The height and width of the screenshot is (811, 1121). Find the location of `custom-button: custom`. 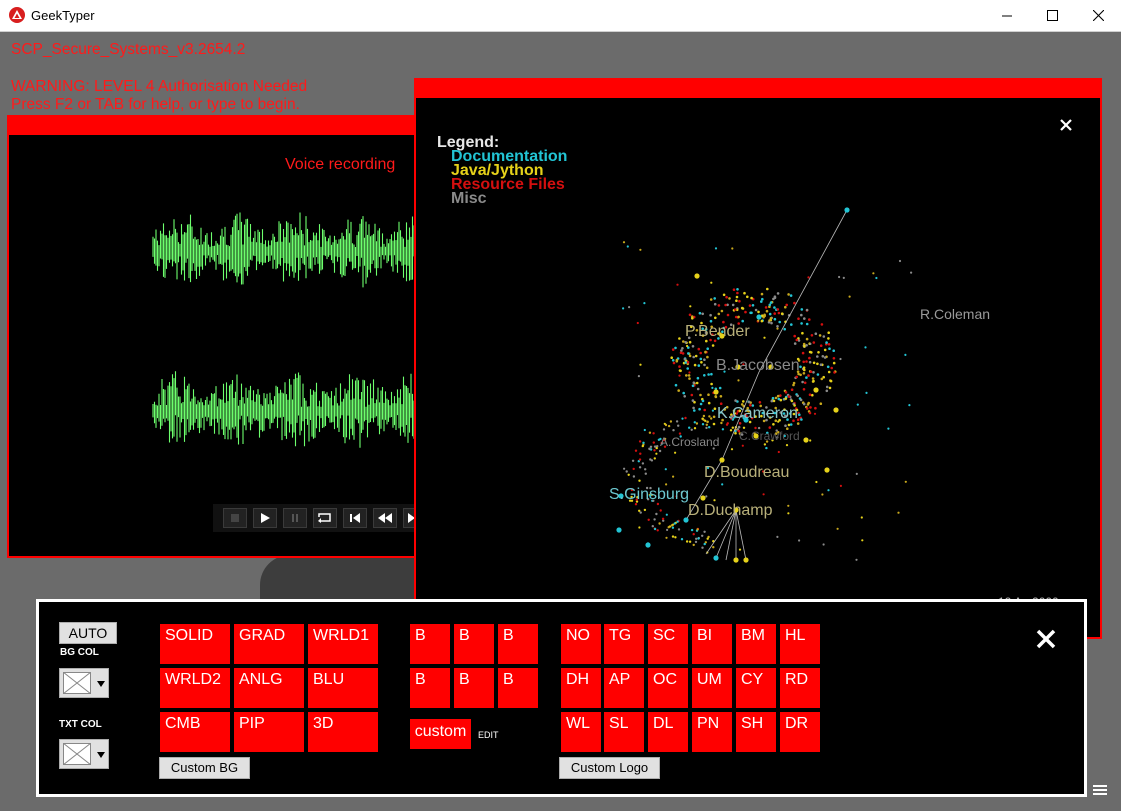

custom-button: custom is located at coordinates (440, 734).